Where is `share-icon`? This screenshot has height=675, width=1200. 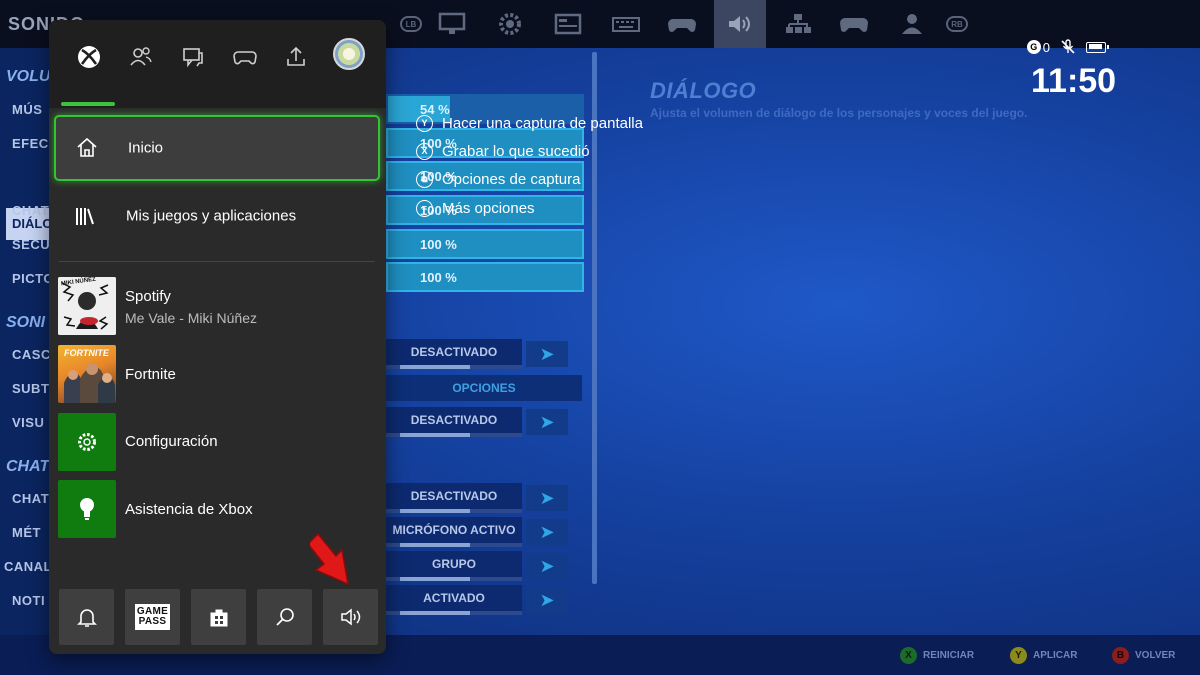 share-icon is located at coordinates (296, 57).